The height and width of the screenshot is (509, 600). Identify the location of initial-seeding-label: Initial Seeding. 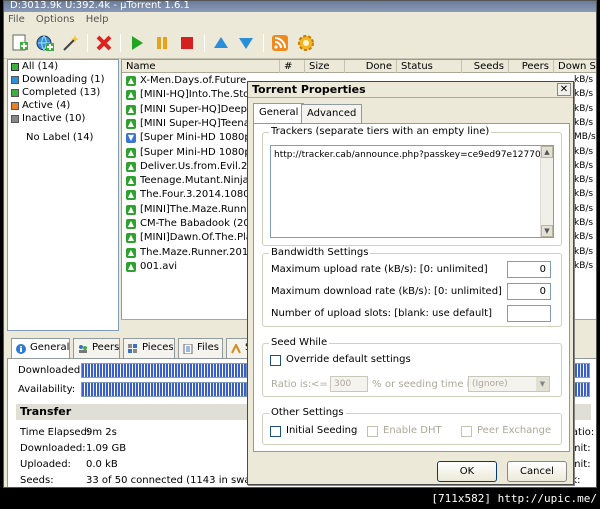
(322, 430).